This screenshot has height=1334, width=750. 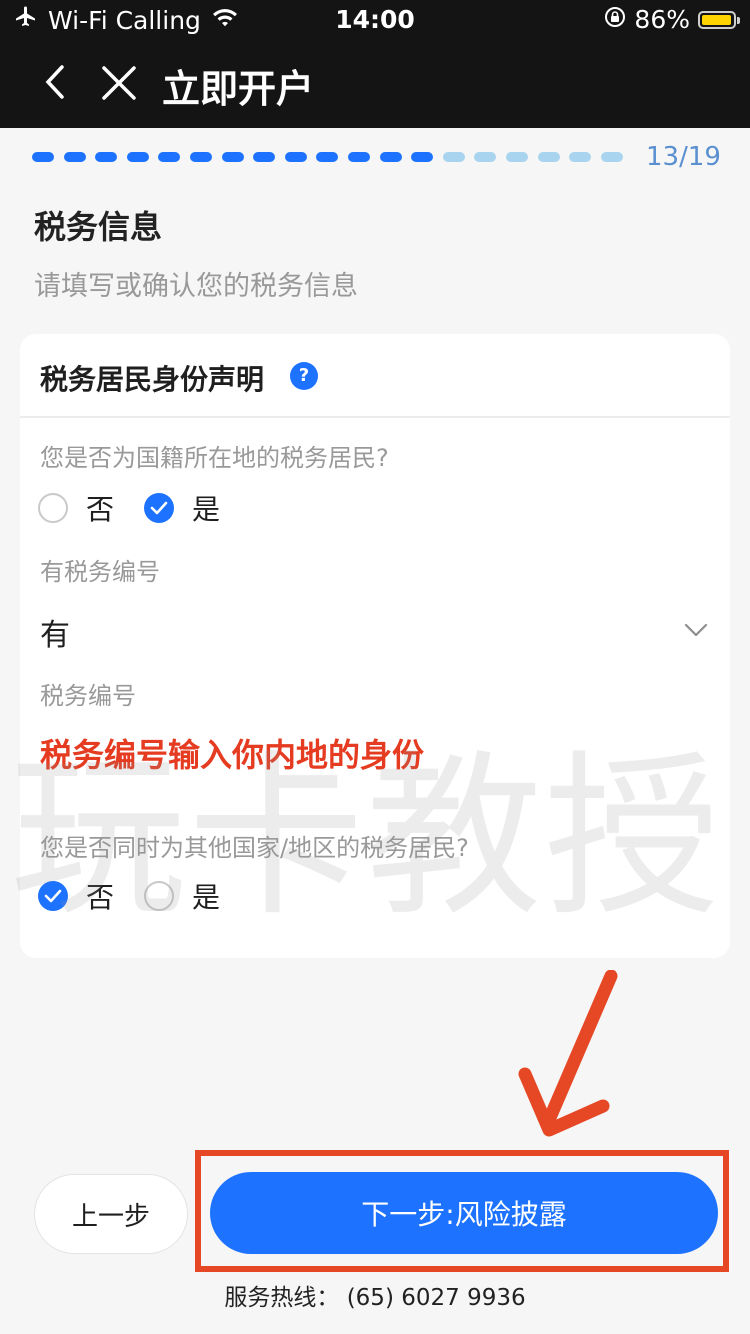 I want to click on tax-id-availability-label: 有税务编号, so click(x=100, y=572).